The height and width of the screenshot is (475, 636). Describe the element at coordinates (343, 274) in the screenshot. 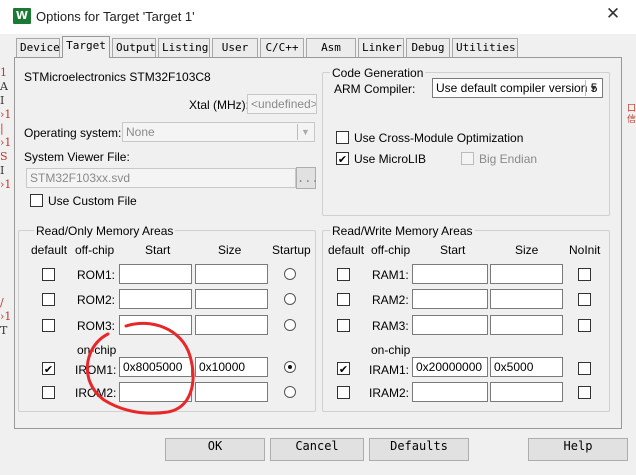

I see `ram1-default-checkbox` at that location.